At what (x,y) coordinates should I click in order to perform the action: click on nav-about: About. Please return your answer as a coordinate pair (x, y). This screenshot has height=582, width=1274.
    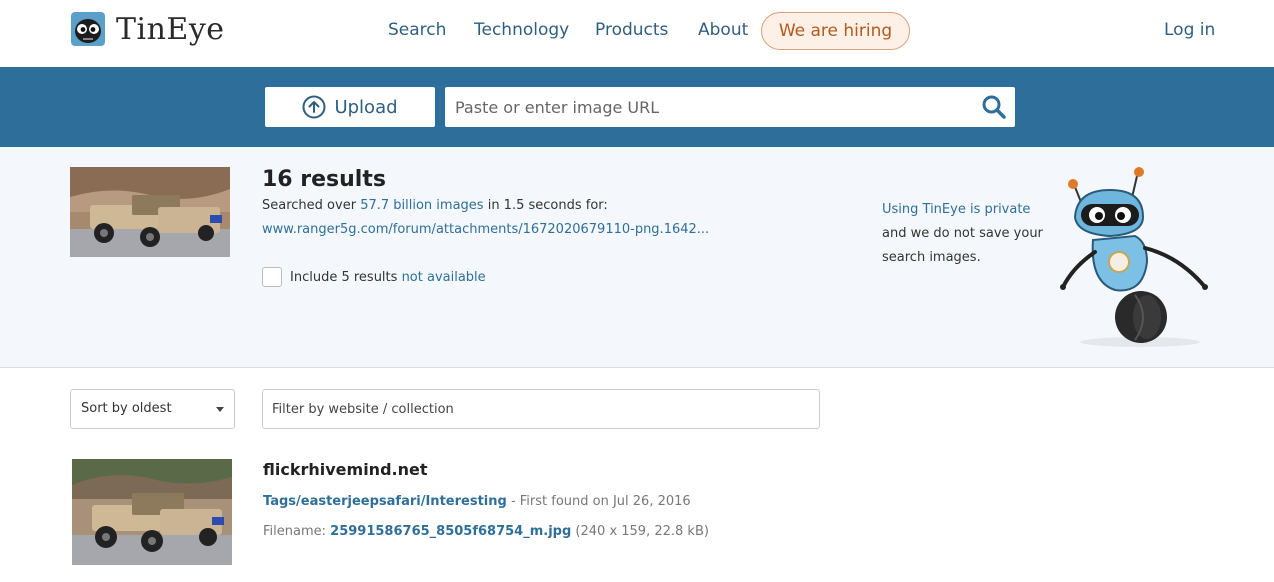
    Looking at the image, I should click on (723, 30).